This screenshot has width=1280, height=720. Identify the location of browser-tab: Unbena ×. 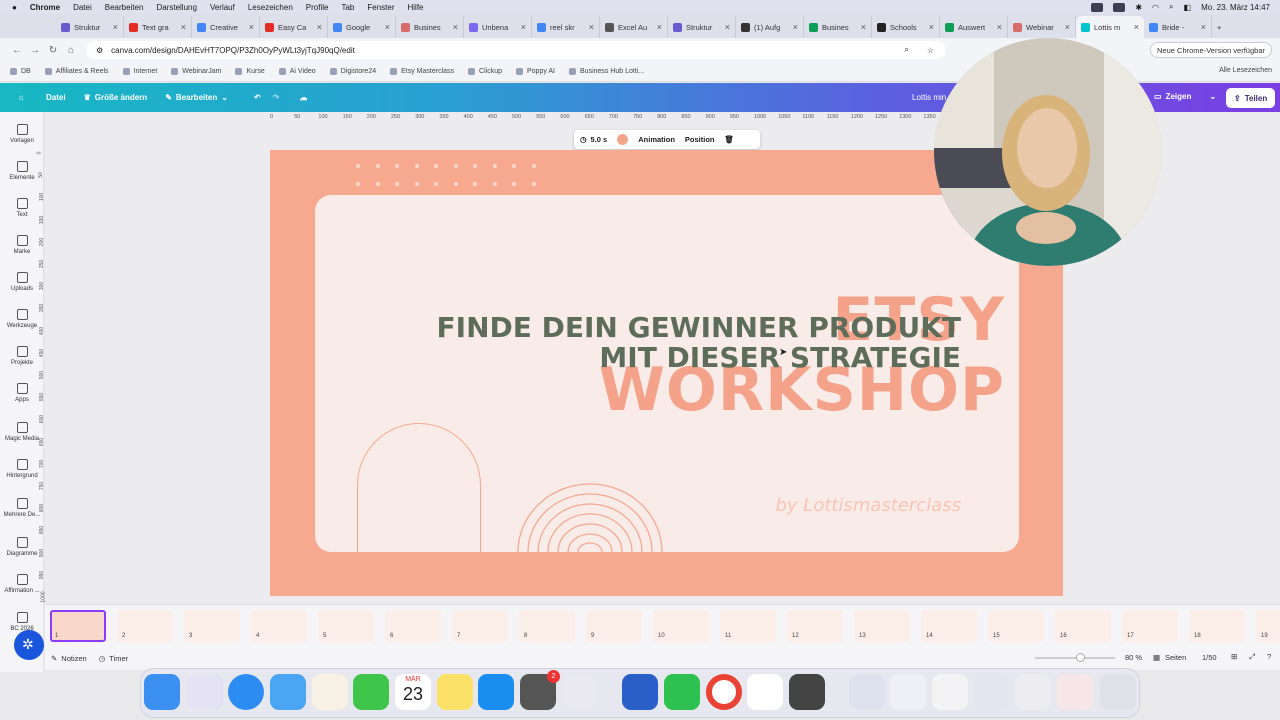
(498, 27).